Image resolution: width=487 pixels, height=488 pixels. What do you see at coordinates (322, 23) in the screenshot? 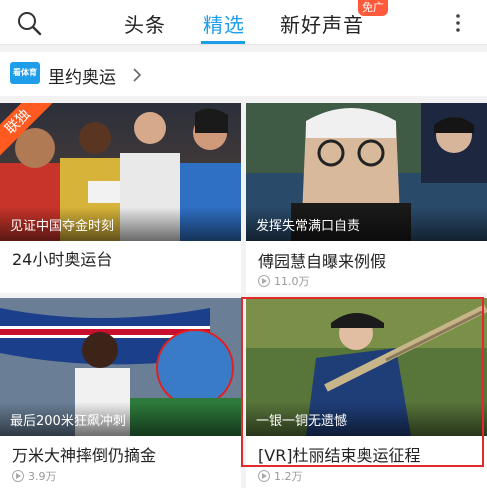
I see `tab-new-good-voice: 新好声音` at bounding box center [322, 23].